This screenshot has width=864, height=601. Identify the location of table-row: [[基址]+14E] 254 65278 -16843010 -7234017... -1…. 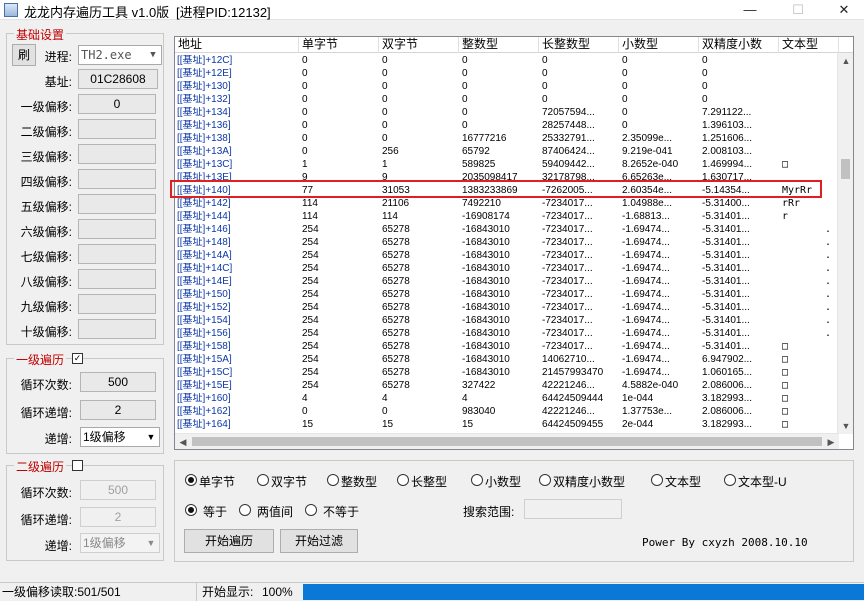
(507, 282).